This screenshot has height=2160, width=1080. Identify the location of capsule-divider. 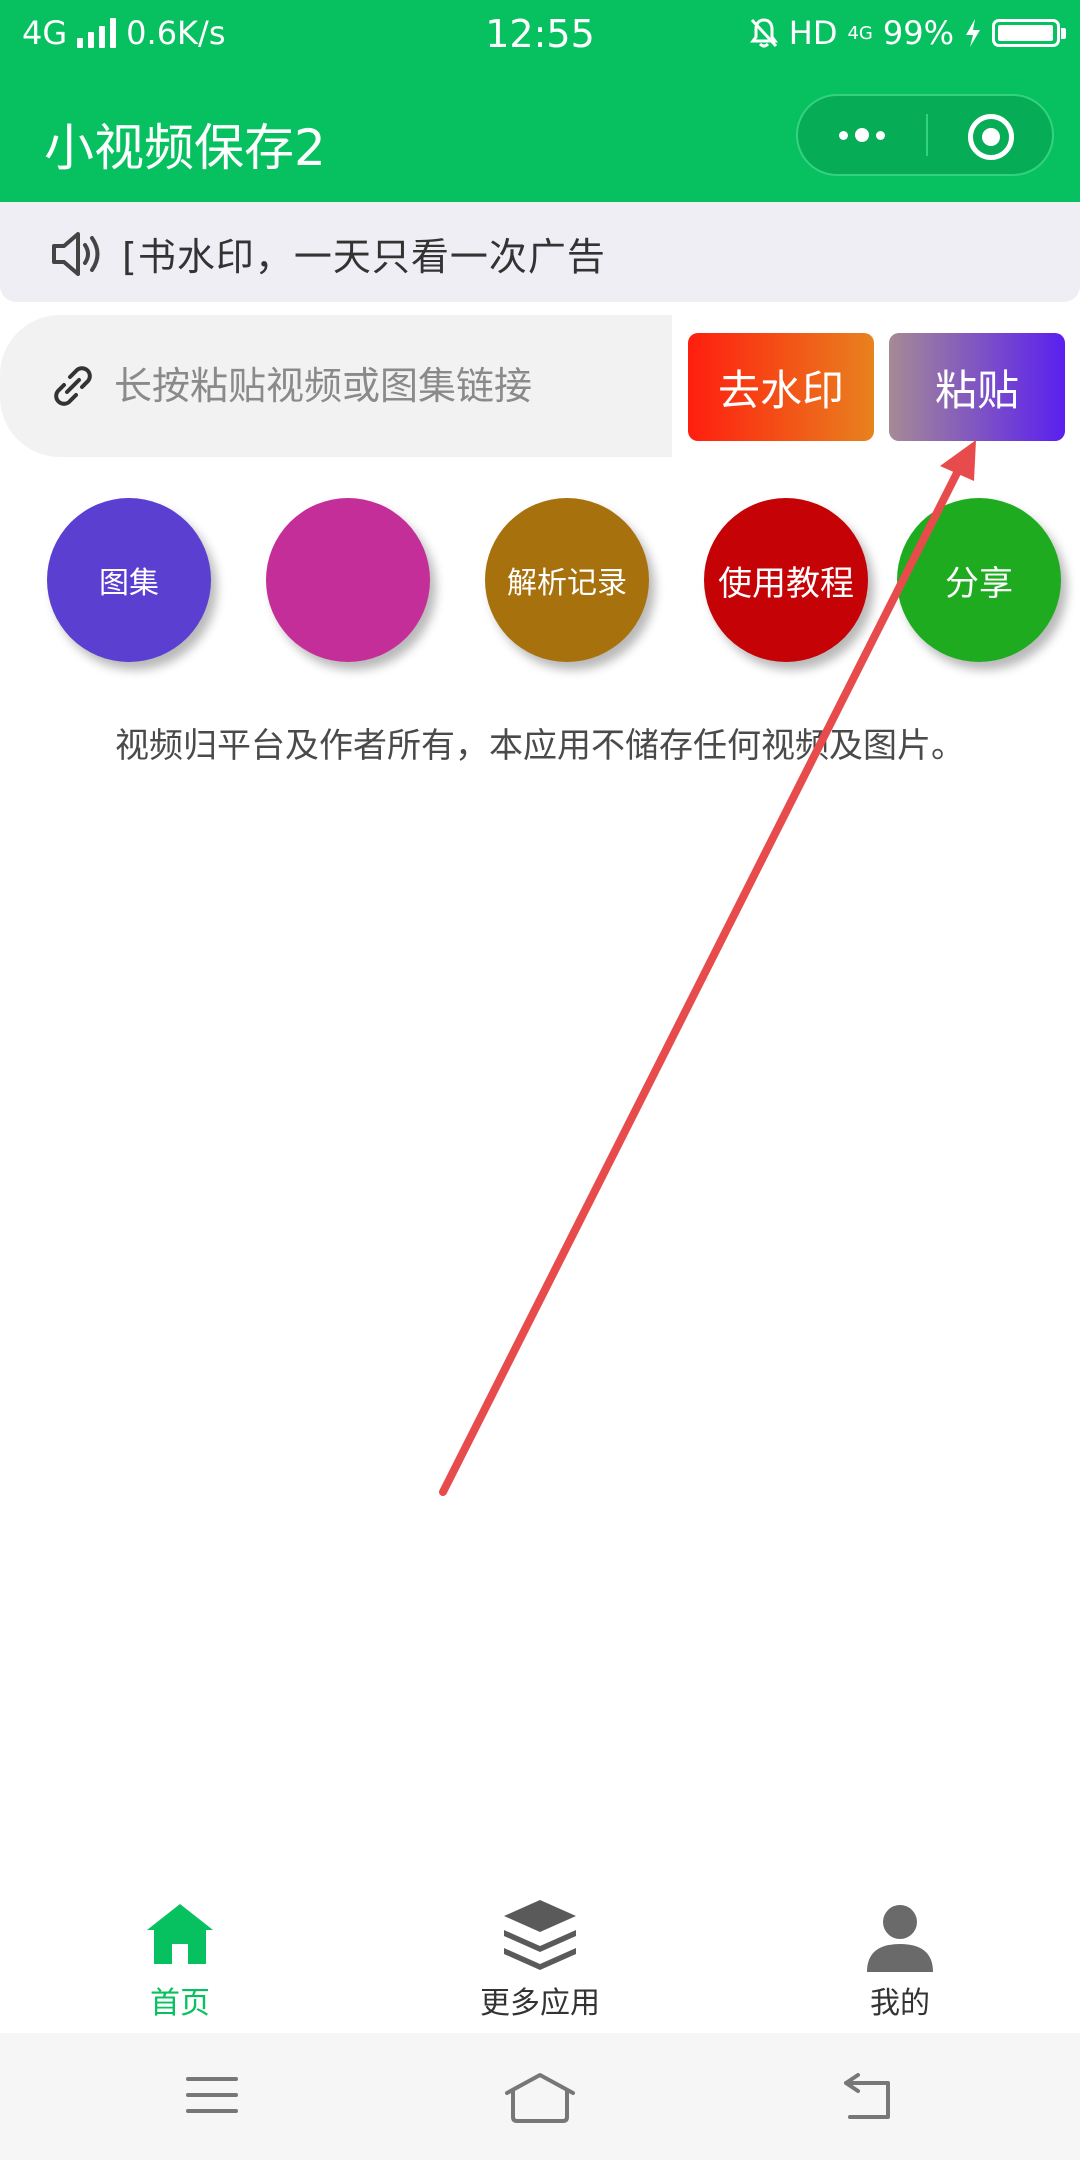
(927, 135).